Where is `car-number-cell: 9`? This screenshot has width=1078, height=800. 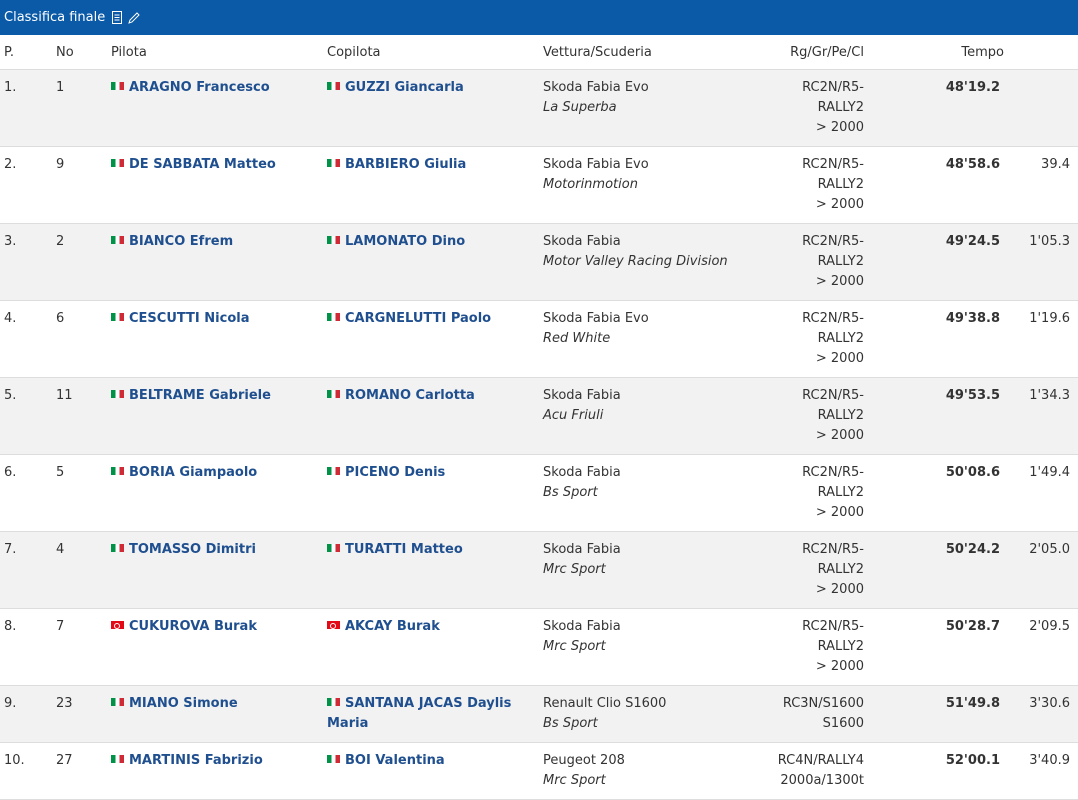
car-number-cell: 9 is located at coordinates (83, 185).